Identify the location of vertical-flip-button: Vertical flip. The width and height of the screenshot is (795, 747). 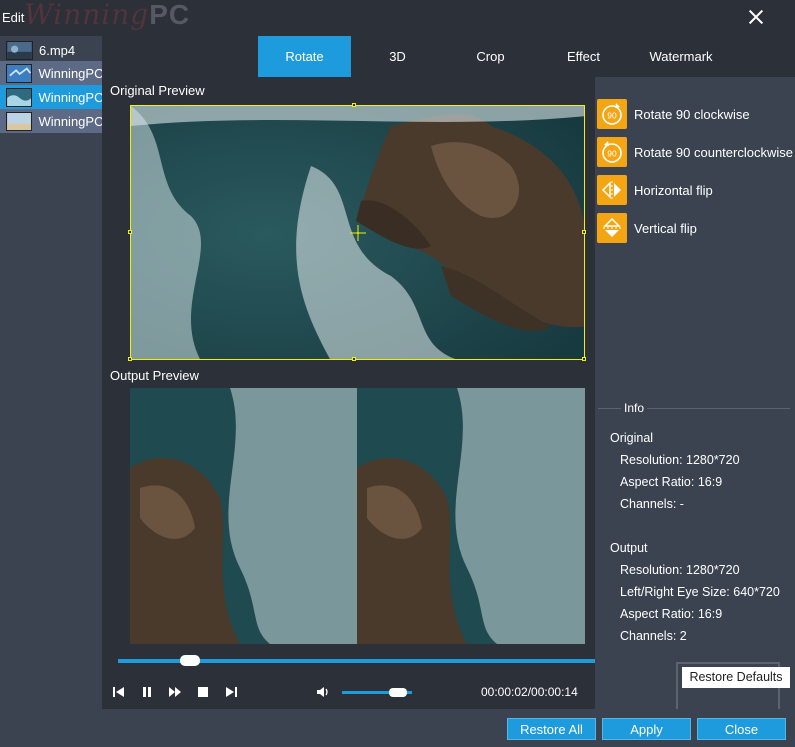
(647, 228).